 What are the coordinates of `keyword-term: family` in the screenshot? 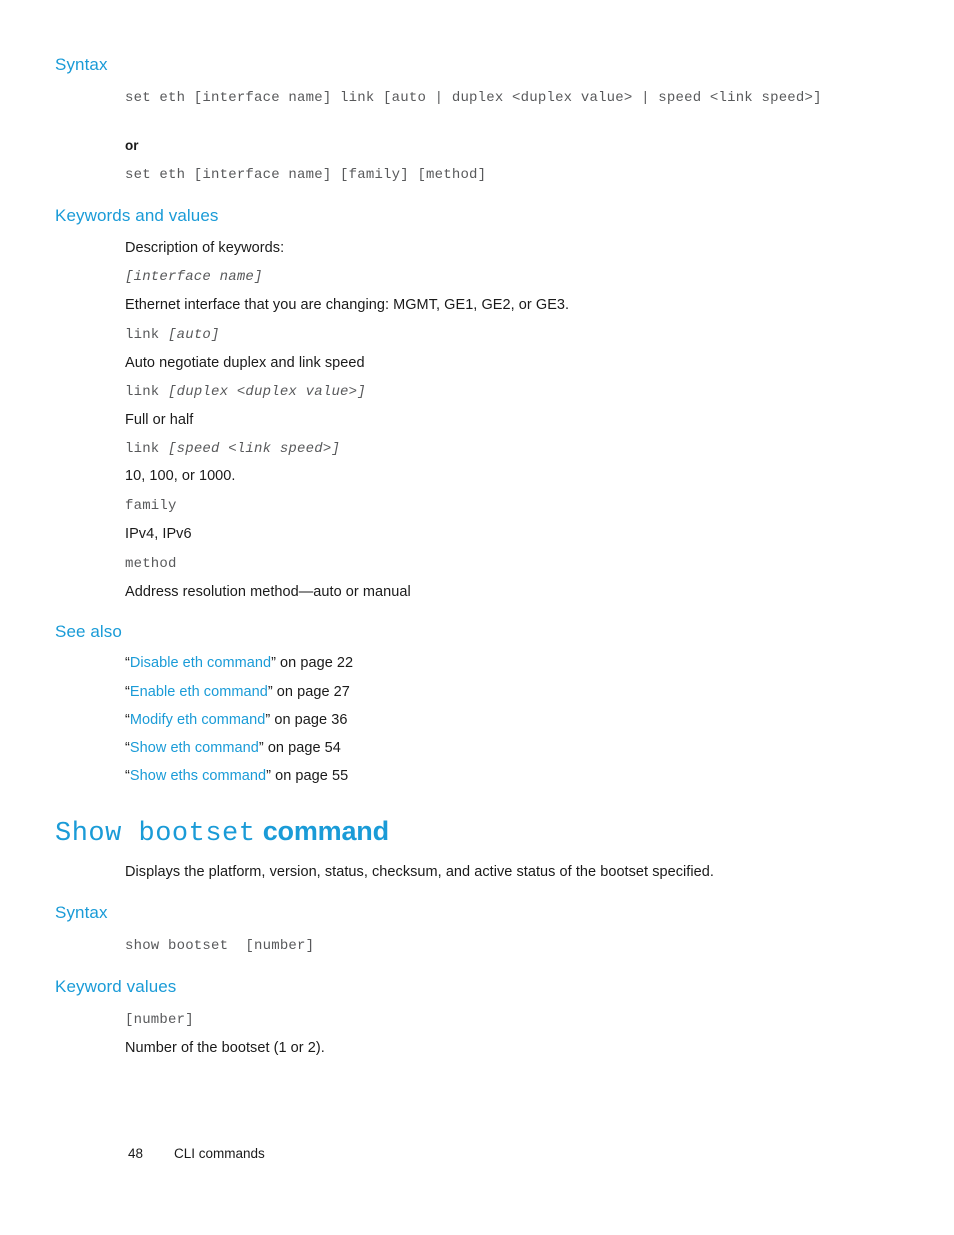 It's located at (151, 506).